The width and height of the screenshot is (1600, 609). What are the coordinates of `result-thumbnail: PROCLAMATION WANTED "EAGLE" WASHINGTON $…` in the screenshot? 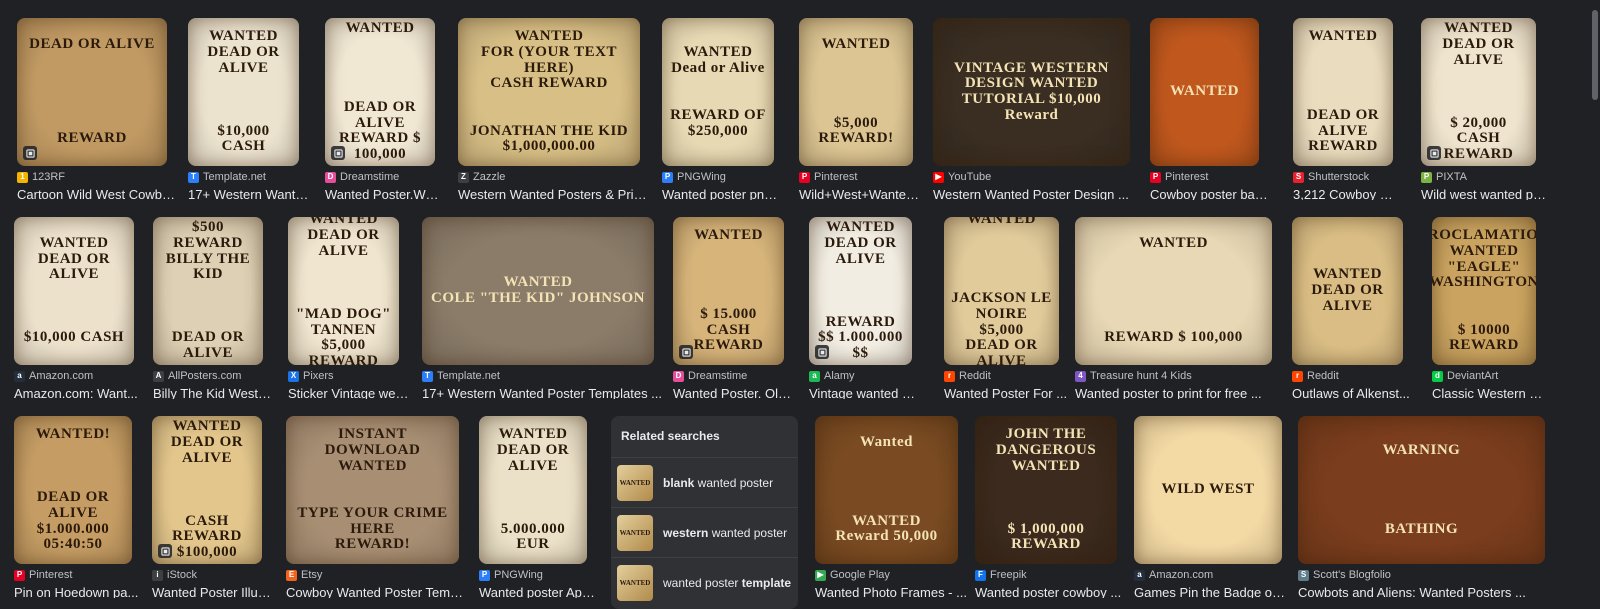 It's located at (1484, 291).